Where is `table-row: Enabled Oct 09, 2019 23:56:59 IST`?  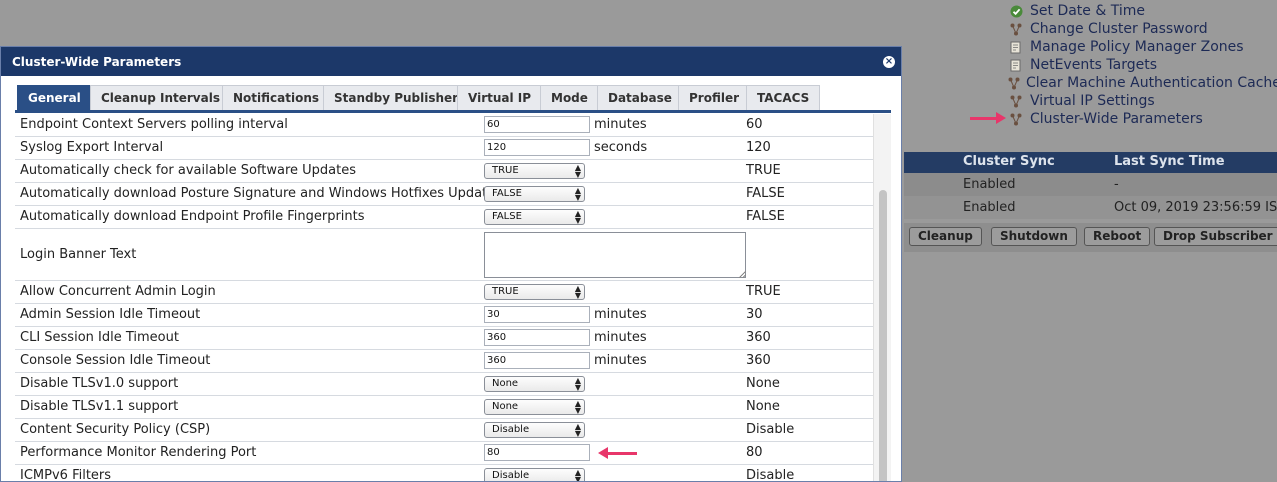
table-row: Enabled Oct 09, 2019 23:56:59 IST is located at coordinates (1090, 207).